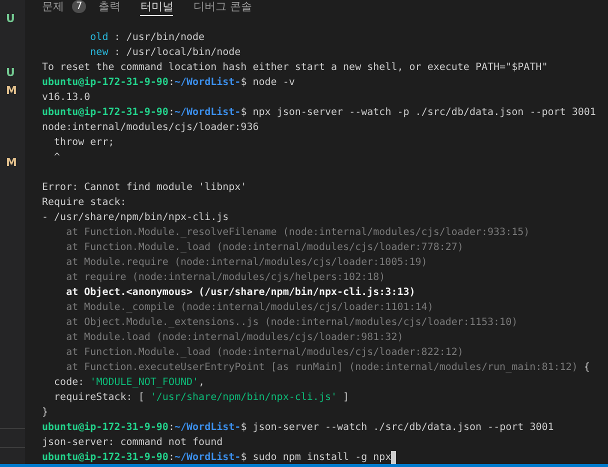  Describe the element at coordinates (84, 203) in the screenshot. I see `terminal-line: Require stack:` at that location.